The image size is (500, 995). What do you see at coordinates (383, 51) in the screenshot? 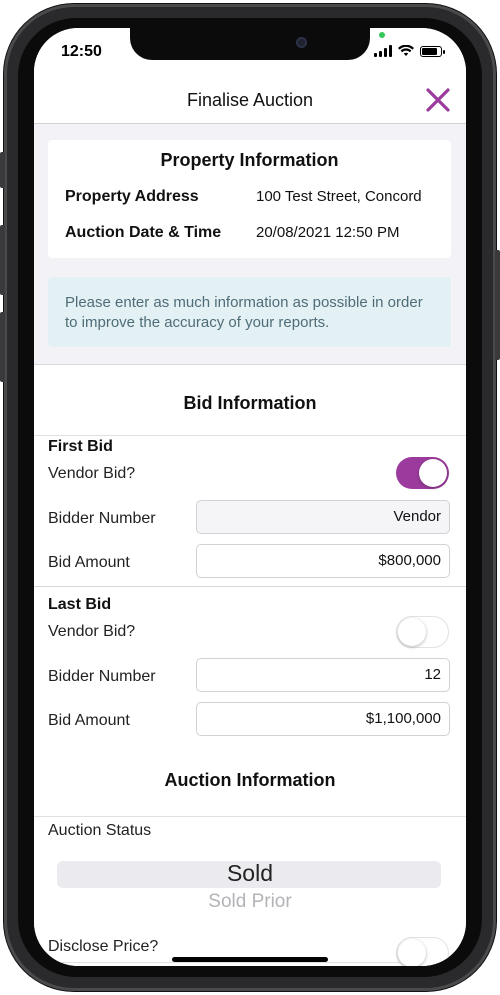
I see `cellular-signal-icon` at bounding box center [383, 51].